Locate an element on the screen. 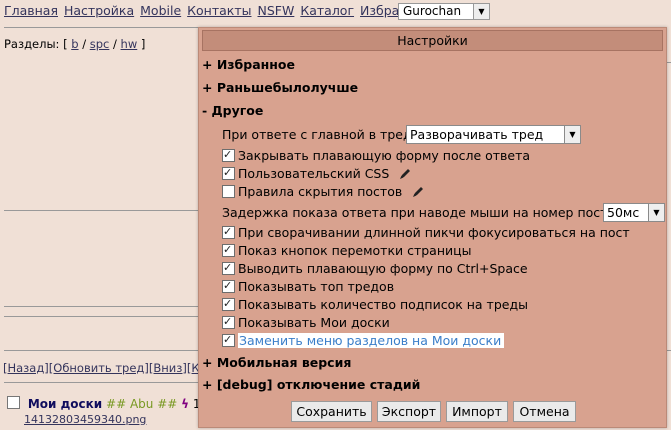  option-top-threads: Показывать топ тредов is located at coordinates (308, 286).